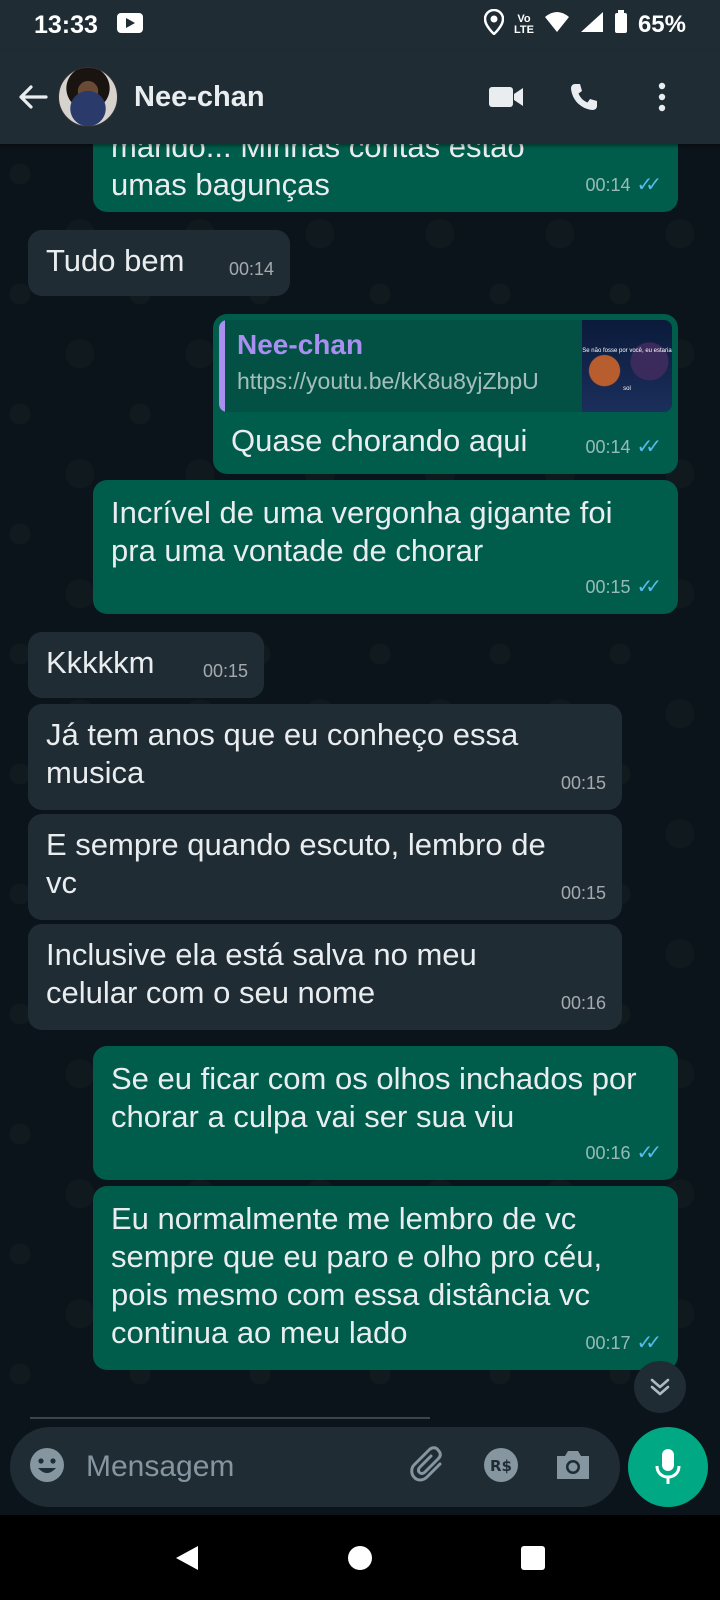  Describe the element at coordinates (621, 25) in the screenshot. I see `battery-icon` at that location.